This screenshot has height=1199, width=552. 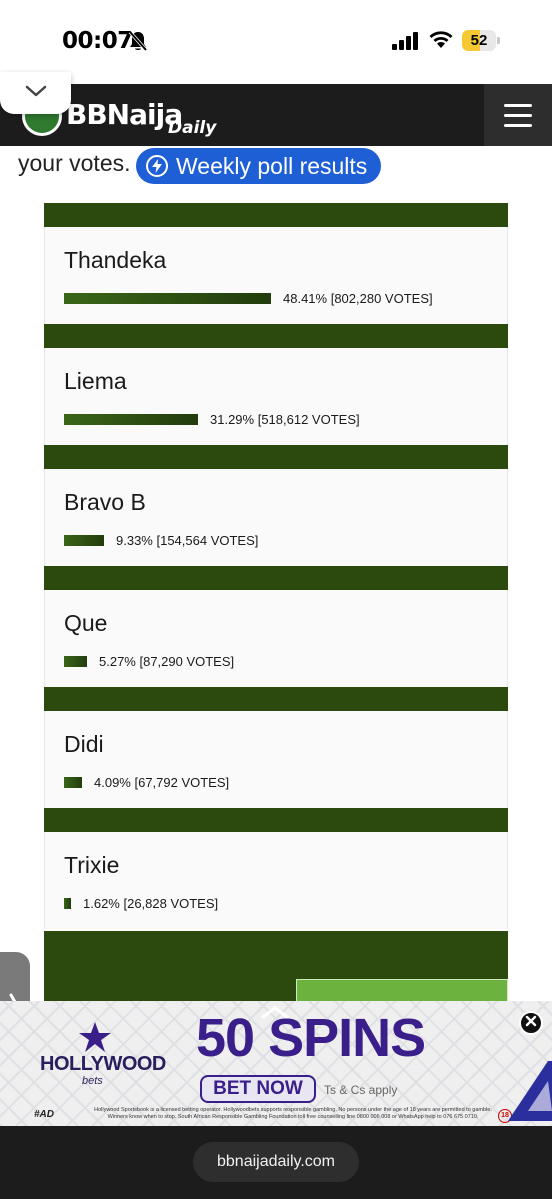 I want to click on poll-option-name: Thandeka, so click(x=115, y=260).